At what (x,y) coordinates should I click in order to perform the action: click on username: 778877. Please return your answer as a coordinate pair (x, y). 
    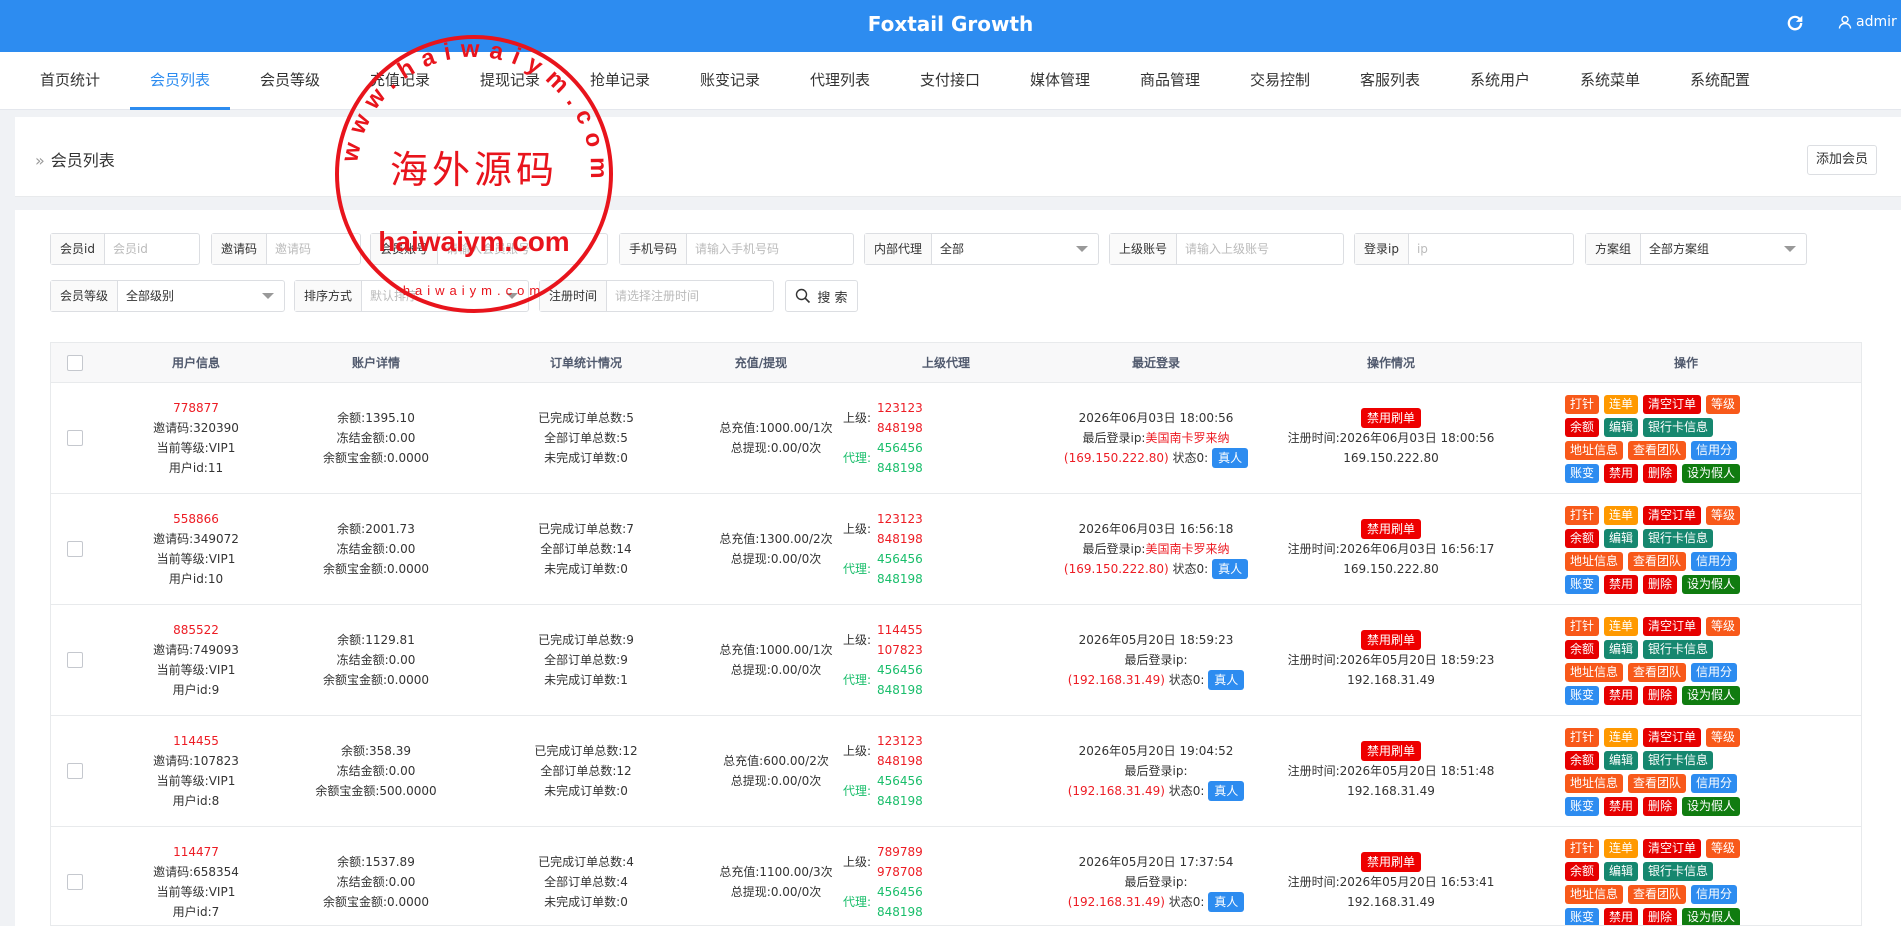
    Looking at the image, I should click on (196, 408).